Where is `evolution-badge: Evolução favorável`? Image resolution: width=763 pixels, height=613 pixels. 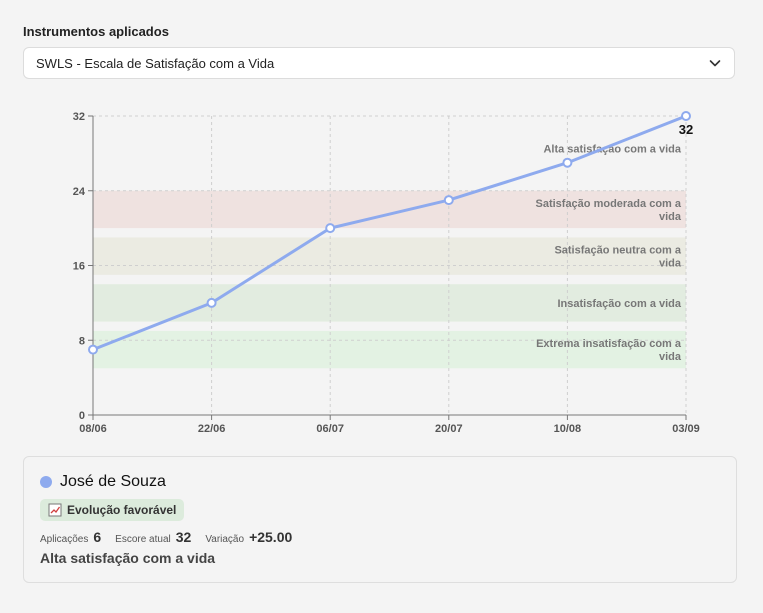
evolution-badge: Evolução favorável is located at coordinates (112, 510).